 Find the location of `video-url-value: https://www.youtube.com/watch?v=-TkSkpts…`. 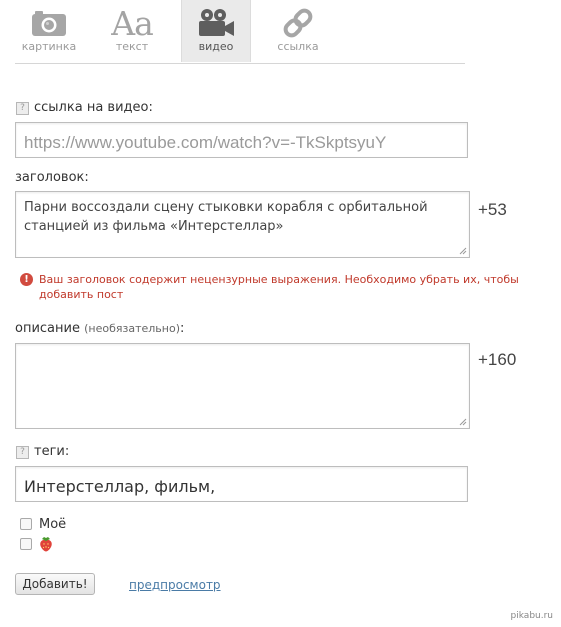

video-url-value: https://www.youtube.com/watch?v=-TkSkpts… is located at coordinates (205, 142).